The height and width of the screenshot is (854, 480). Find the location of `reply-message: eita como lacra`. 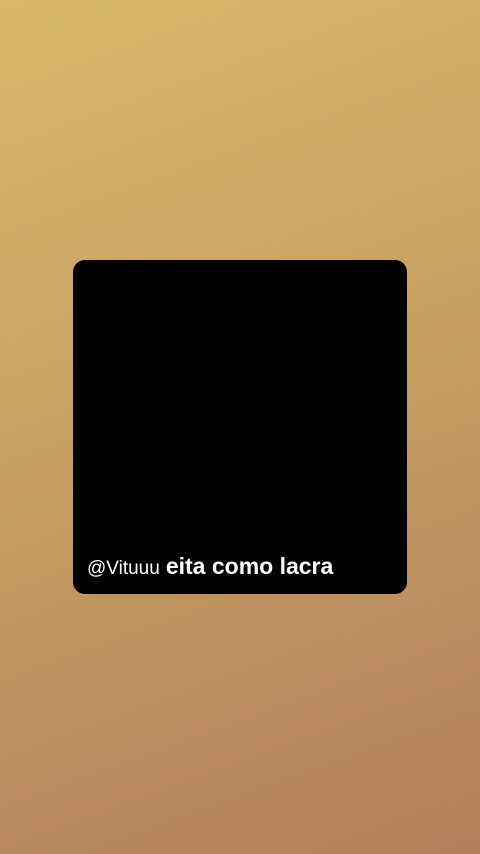

reply-message: eita como lacra is located at coordinates (249, 566).